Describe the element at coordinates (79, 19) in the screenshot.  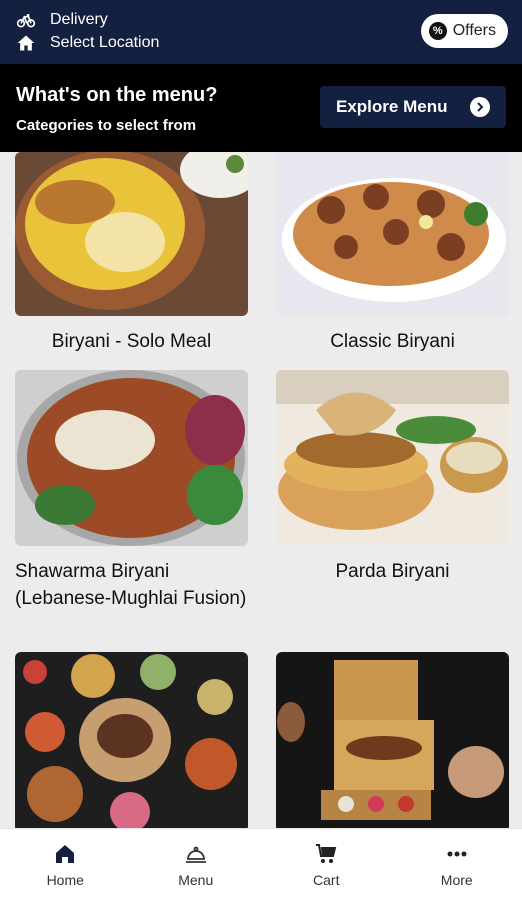
I see `delivery-label: Delivery` at that location.